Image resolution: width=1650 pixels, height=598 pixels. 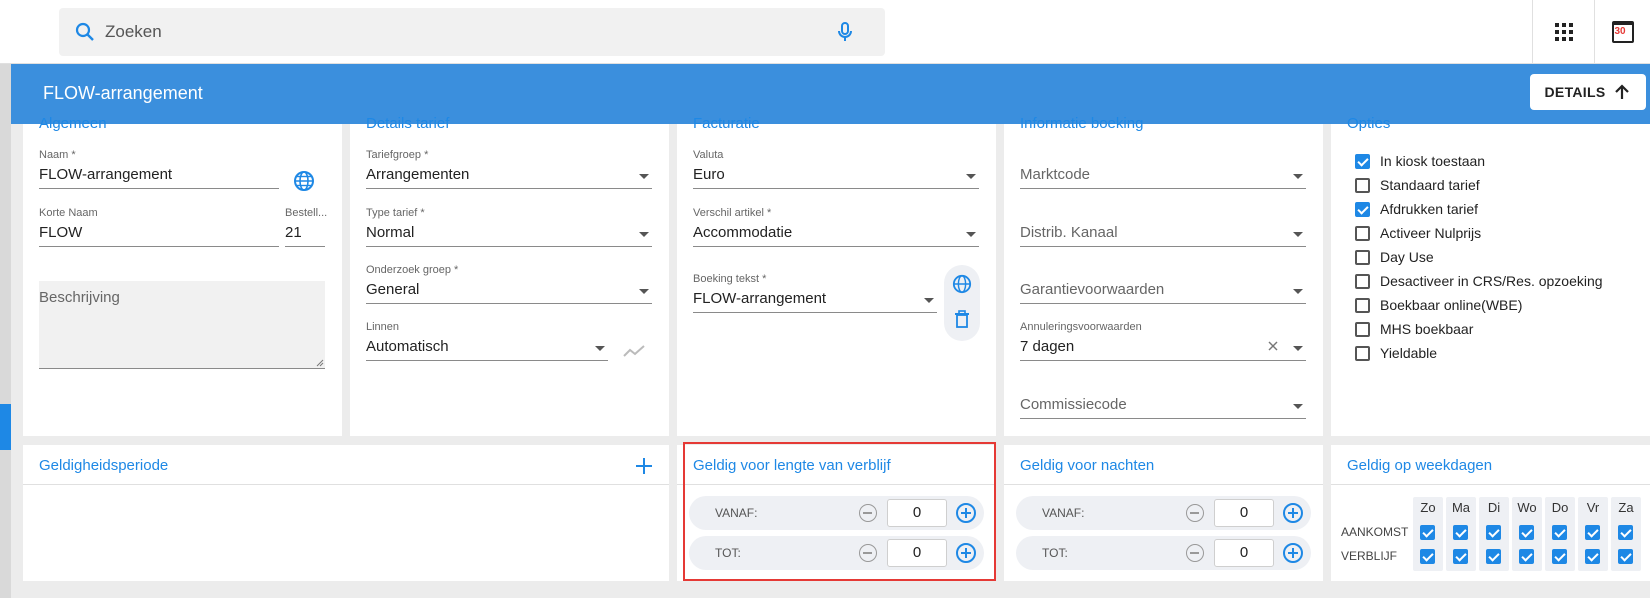 What do you see at coordinates (105, 174) in the screenshot?
I see `naam-field: FLOW-arrangement` at bounding box center [105, 174].